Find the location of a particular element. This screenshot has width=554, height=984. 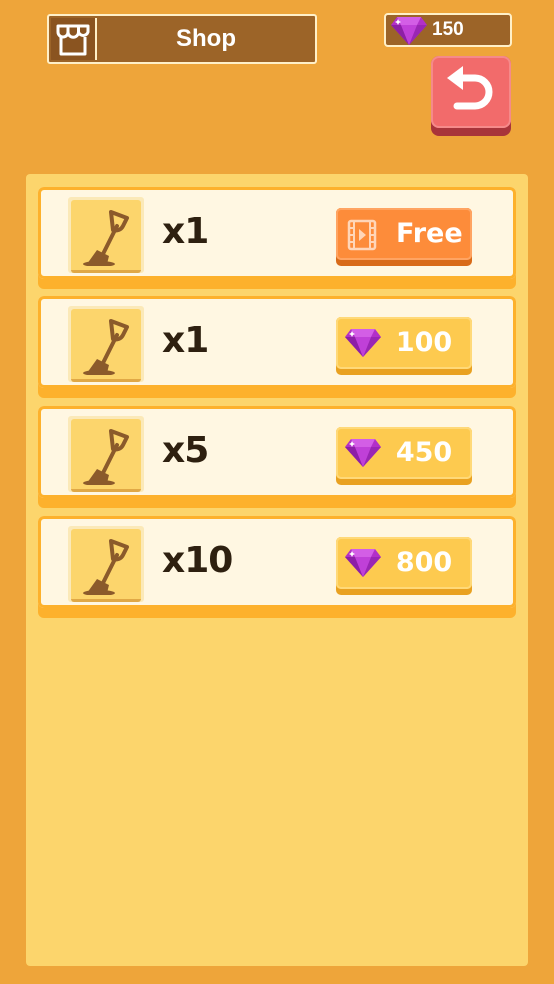

item-quantity: x5 is located at coordinates (185, 450).